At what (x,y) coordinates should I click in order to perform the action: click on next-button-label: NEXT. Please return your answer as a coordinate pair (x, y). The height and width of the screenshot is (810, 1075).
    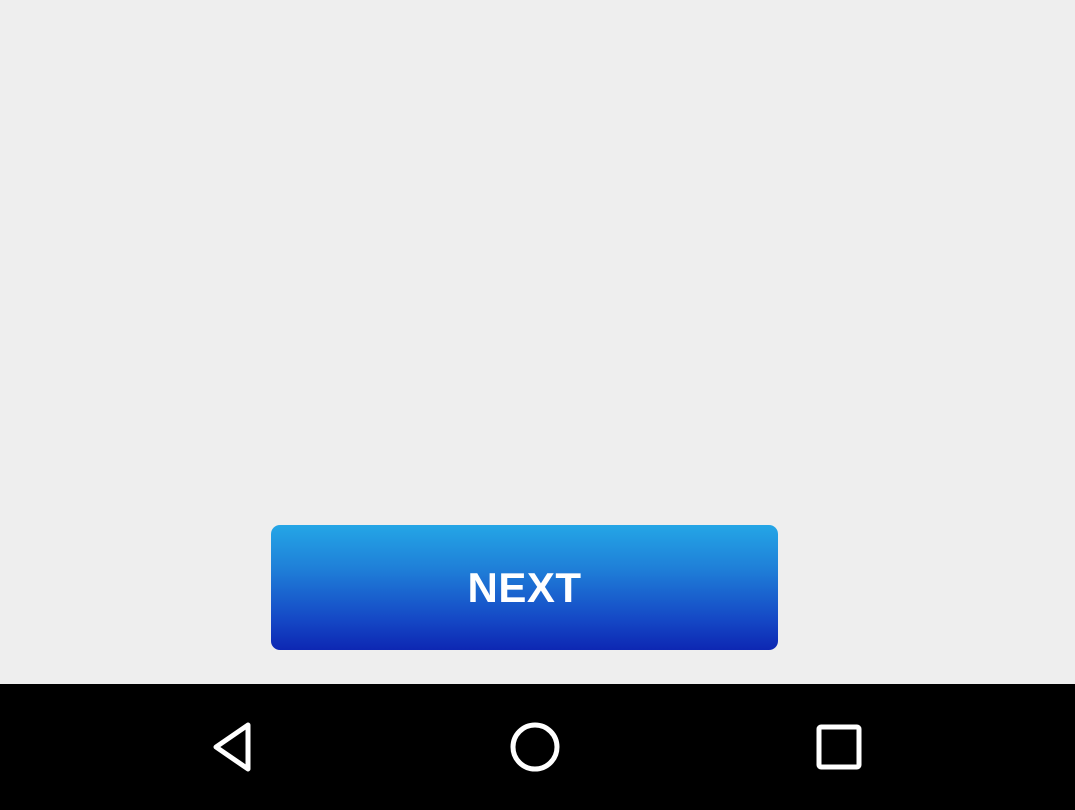
    Looking at the image, I should click on (524, 587).